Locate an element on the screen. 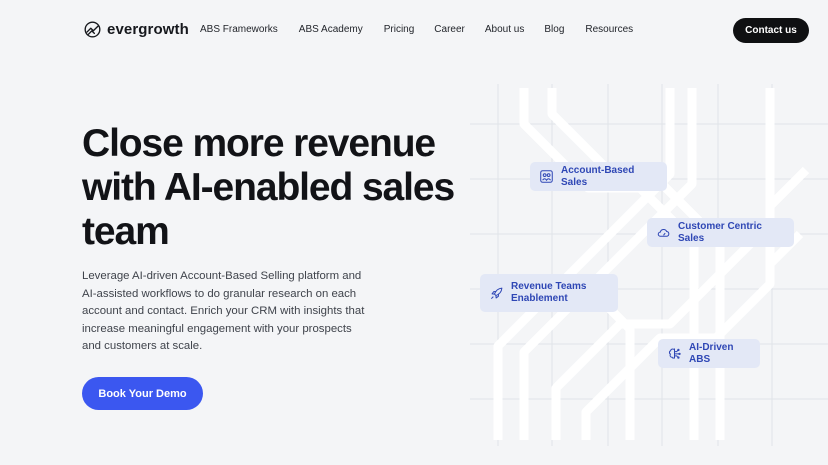 The width and height of the screenshot is (828, 465). cloud-icon is located at coordinates (663, 233).